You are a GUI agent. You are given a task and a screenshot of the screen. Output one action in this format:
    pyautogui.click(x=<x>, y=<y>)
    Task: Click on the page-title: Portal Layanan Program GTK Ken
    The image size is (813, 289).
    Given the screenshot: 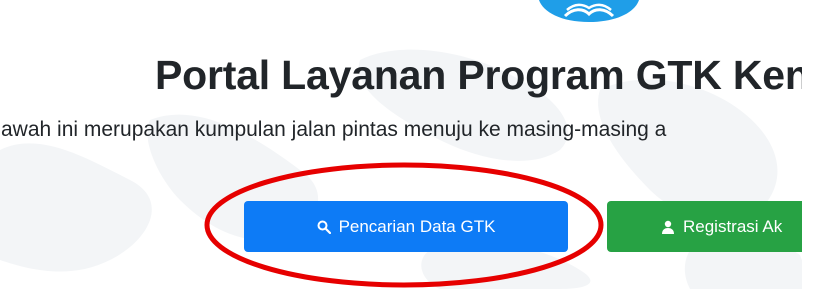 What is the action you would take?
    pyautogui.click(x=482, y=75)
    